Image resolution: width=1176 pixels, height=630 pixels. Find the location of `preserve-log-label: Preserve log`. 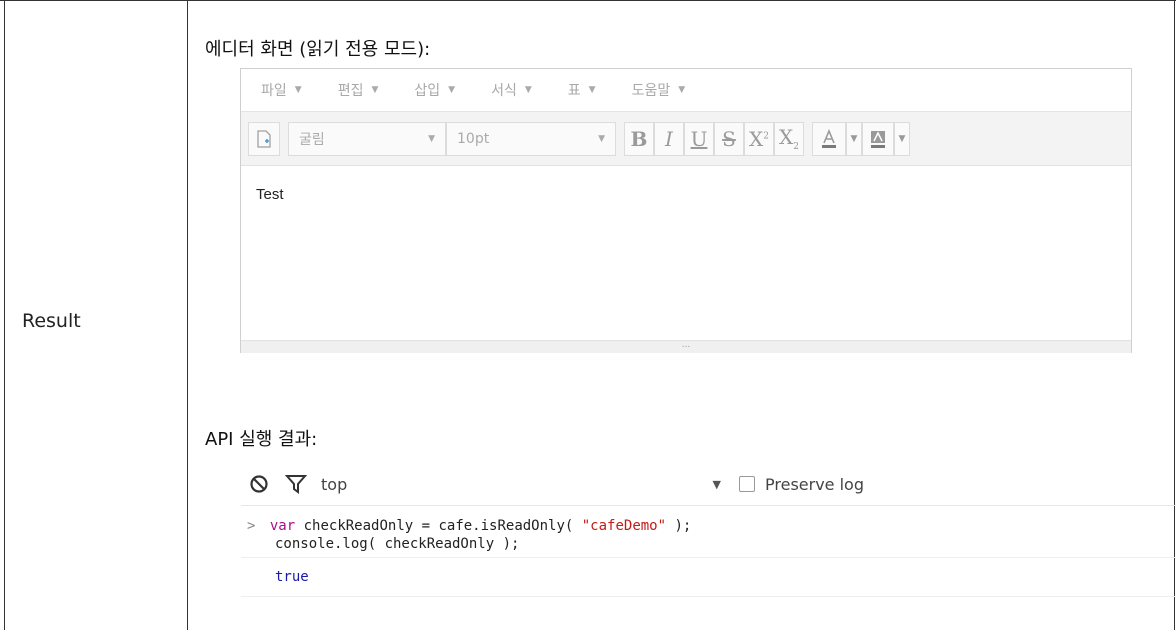

preserve-log-label: Preserve log is located at coordinates (814, 484).